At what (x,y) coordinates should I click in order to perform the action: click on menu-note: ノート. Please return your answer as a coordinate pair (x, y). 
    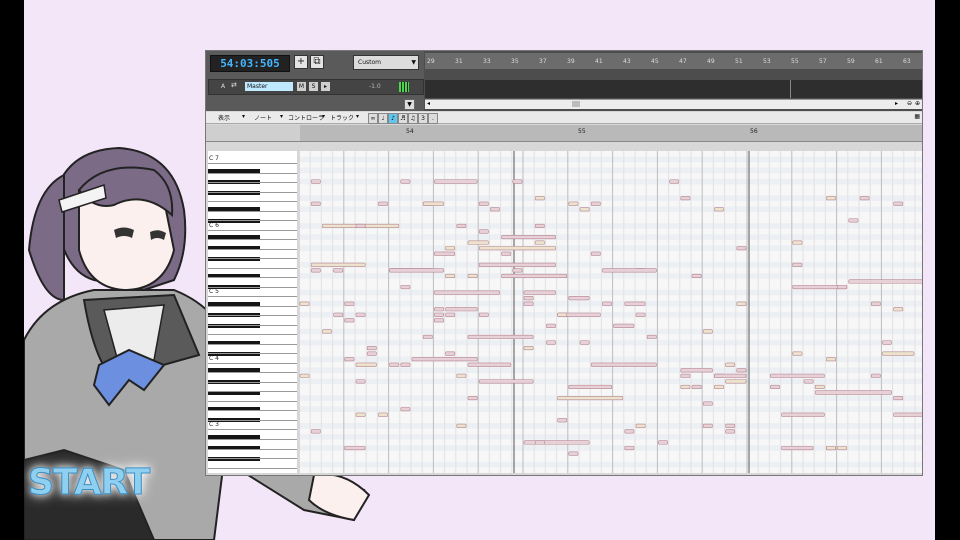
    Looking at the image, I should click on (263, 117).